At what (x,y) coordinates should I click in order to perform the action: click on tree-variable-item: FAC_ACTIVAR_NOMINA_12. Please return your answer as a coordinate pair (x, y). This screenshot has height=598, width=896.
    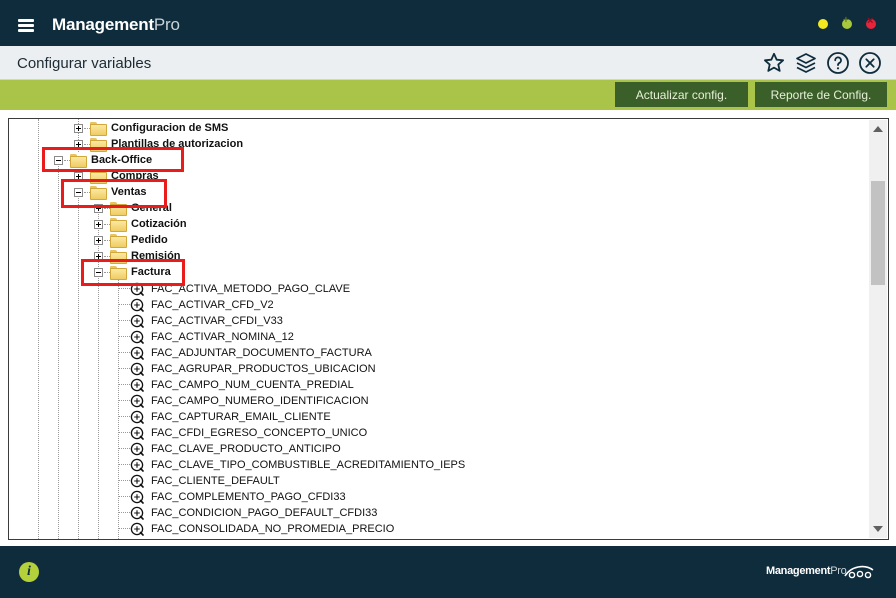
    Looking at the image, I should click on (222, 337).